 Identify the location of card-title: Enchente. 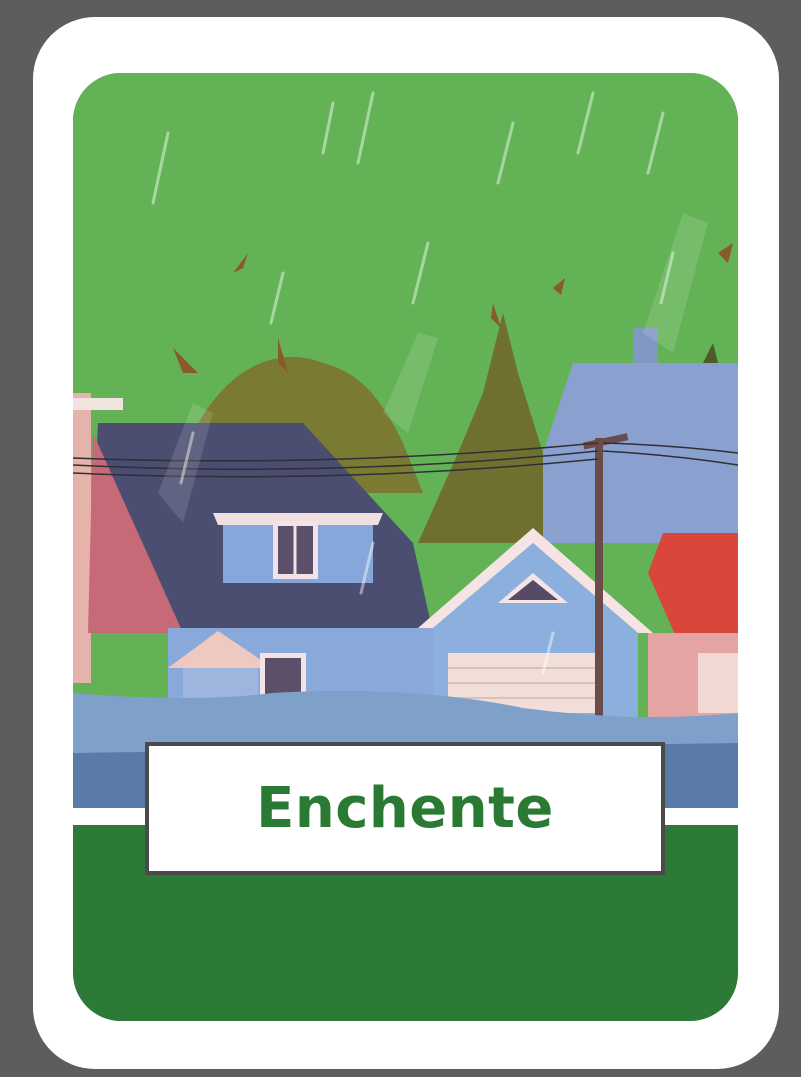
(405, 808).